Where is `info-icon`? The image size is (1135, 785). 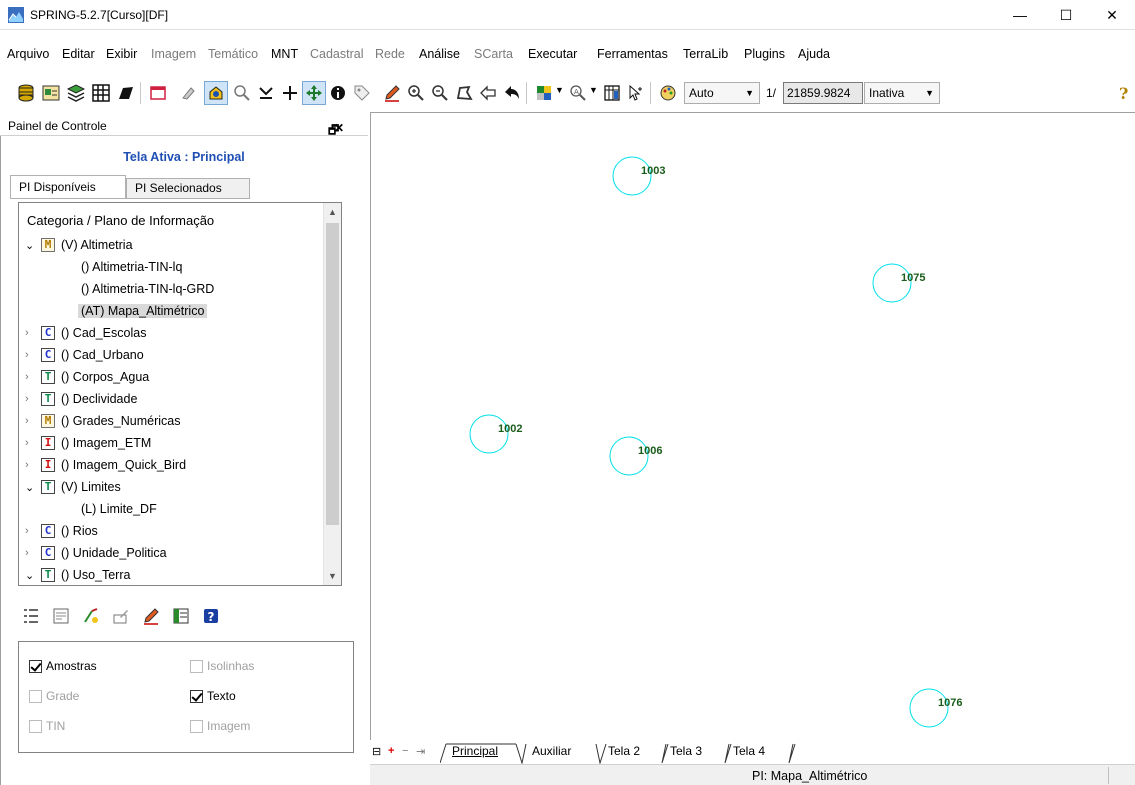
info-icon is located at coordinates (338, 93).